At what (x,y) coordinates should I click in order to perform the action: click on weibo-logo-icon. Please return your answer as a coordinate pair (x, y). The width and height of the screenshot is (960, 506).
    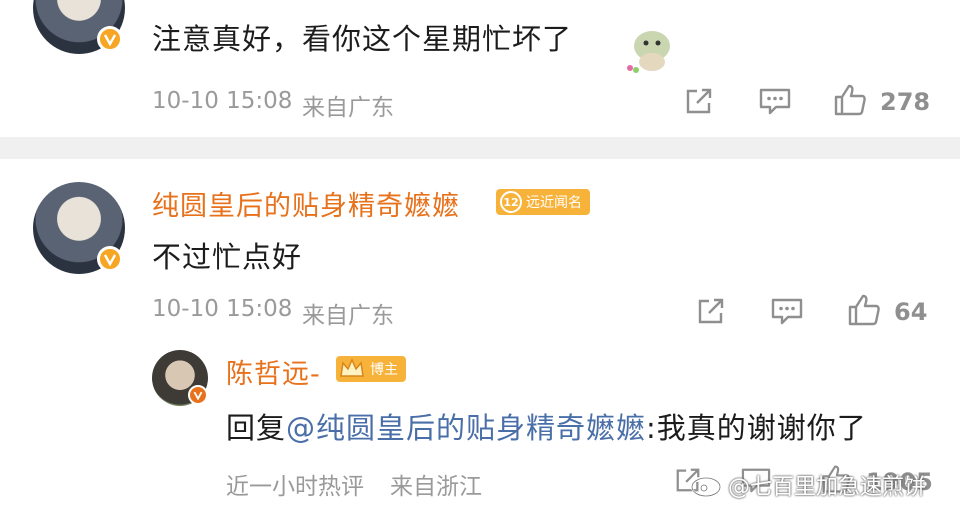
    Looking at the image, I should click on (708, 486).